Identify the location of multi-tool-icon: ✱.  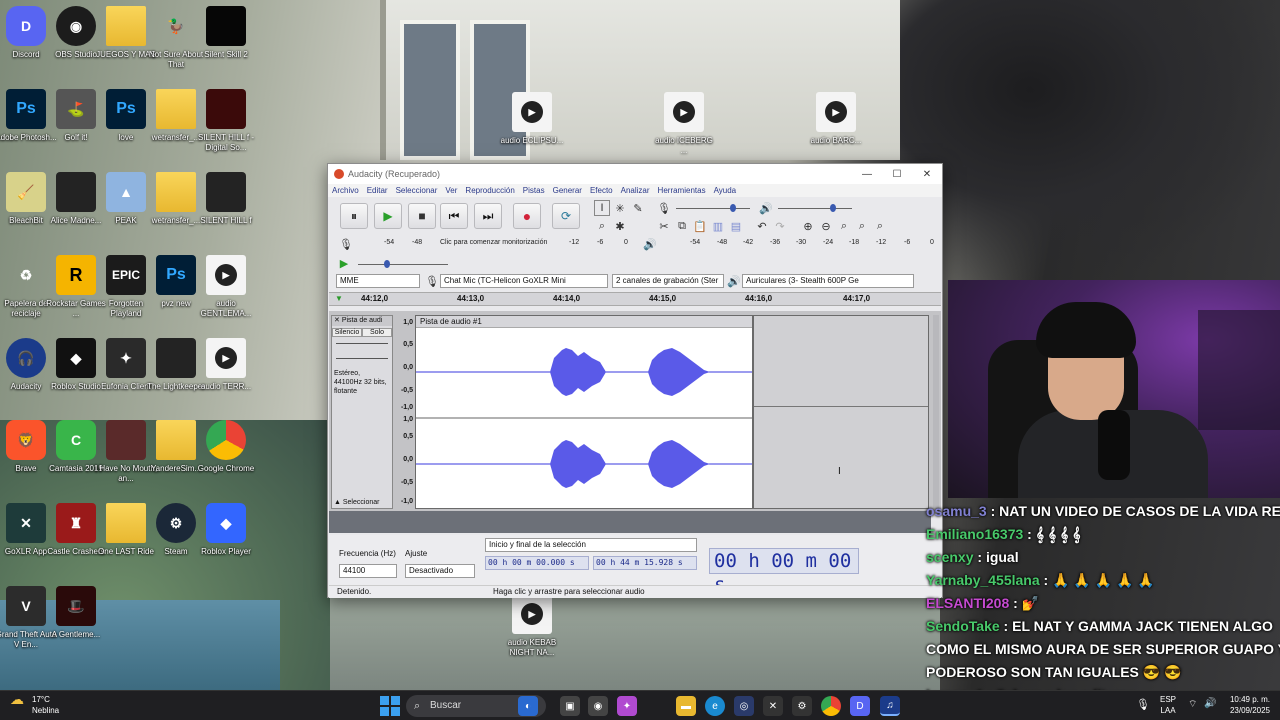
(620, 226).